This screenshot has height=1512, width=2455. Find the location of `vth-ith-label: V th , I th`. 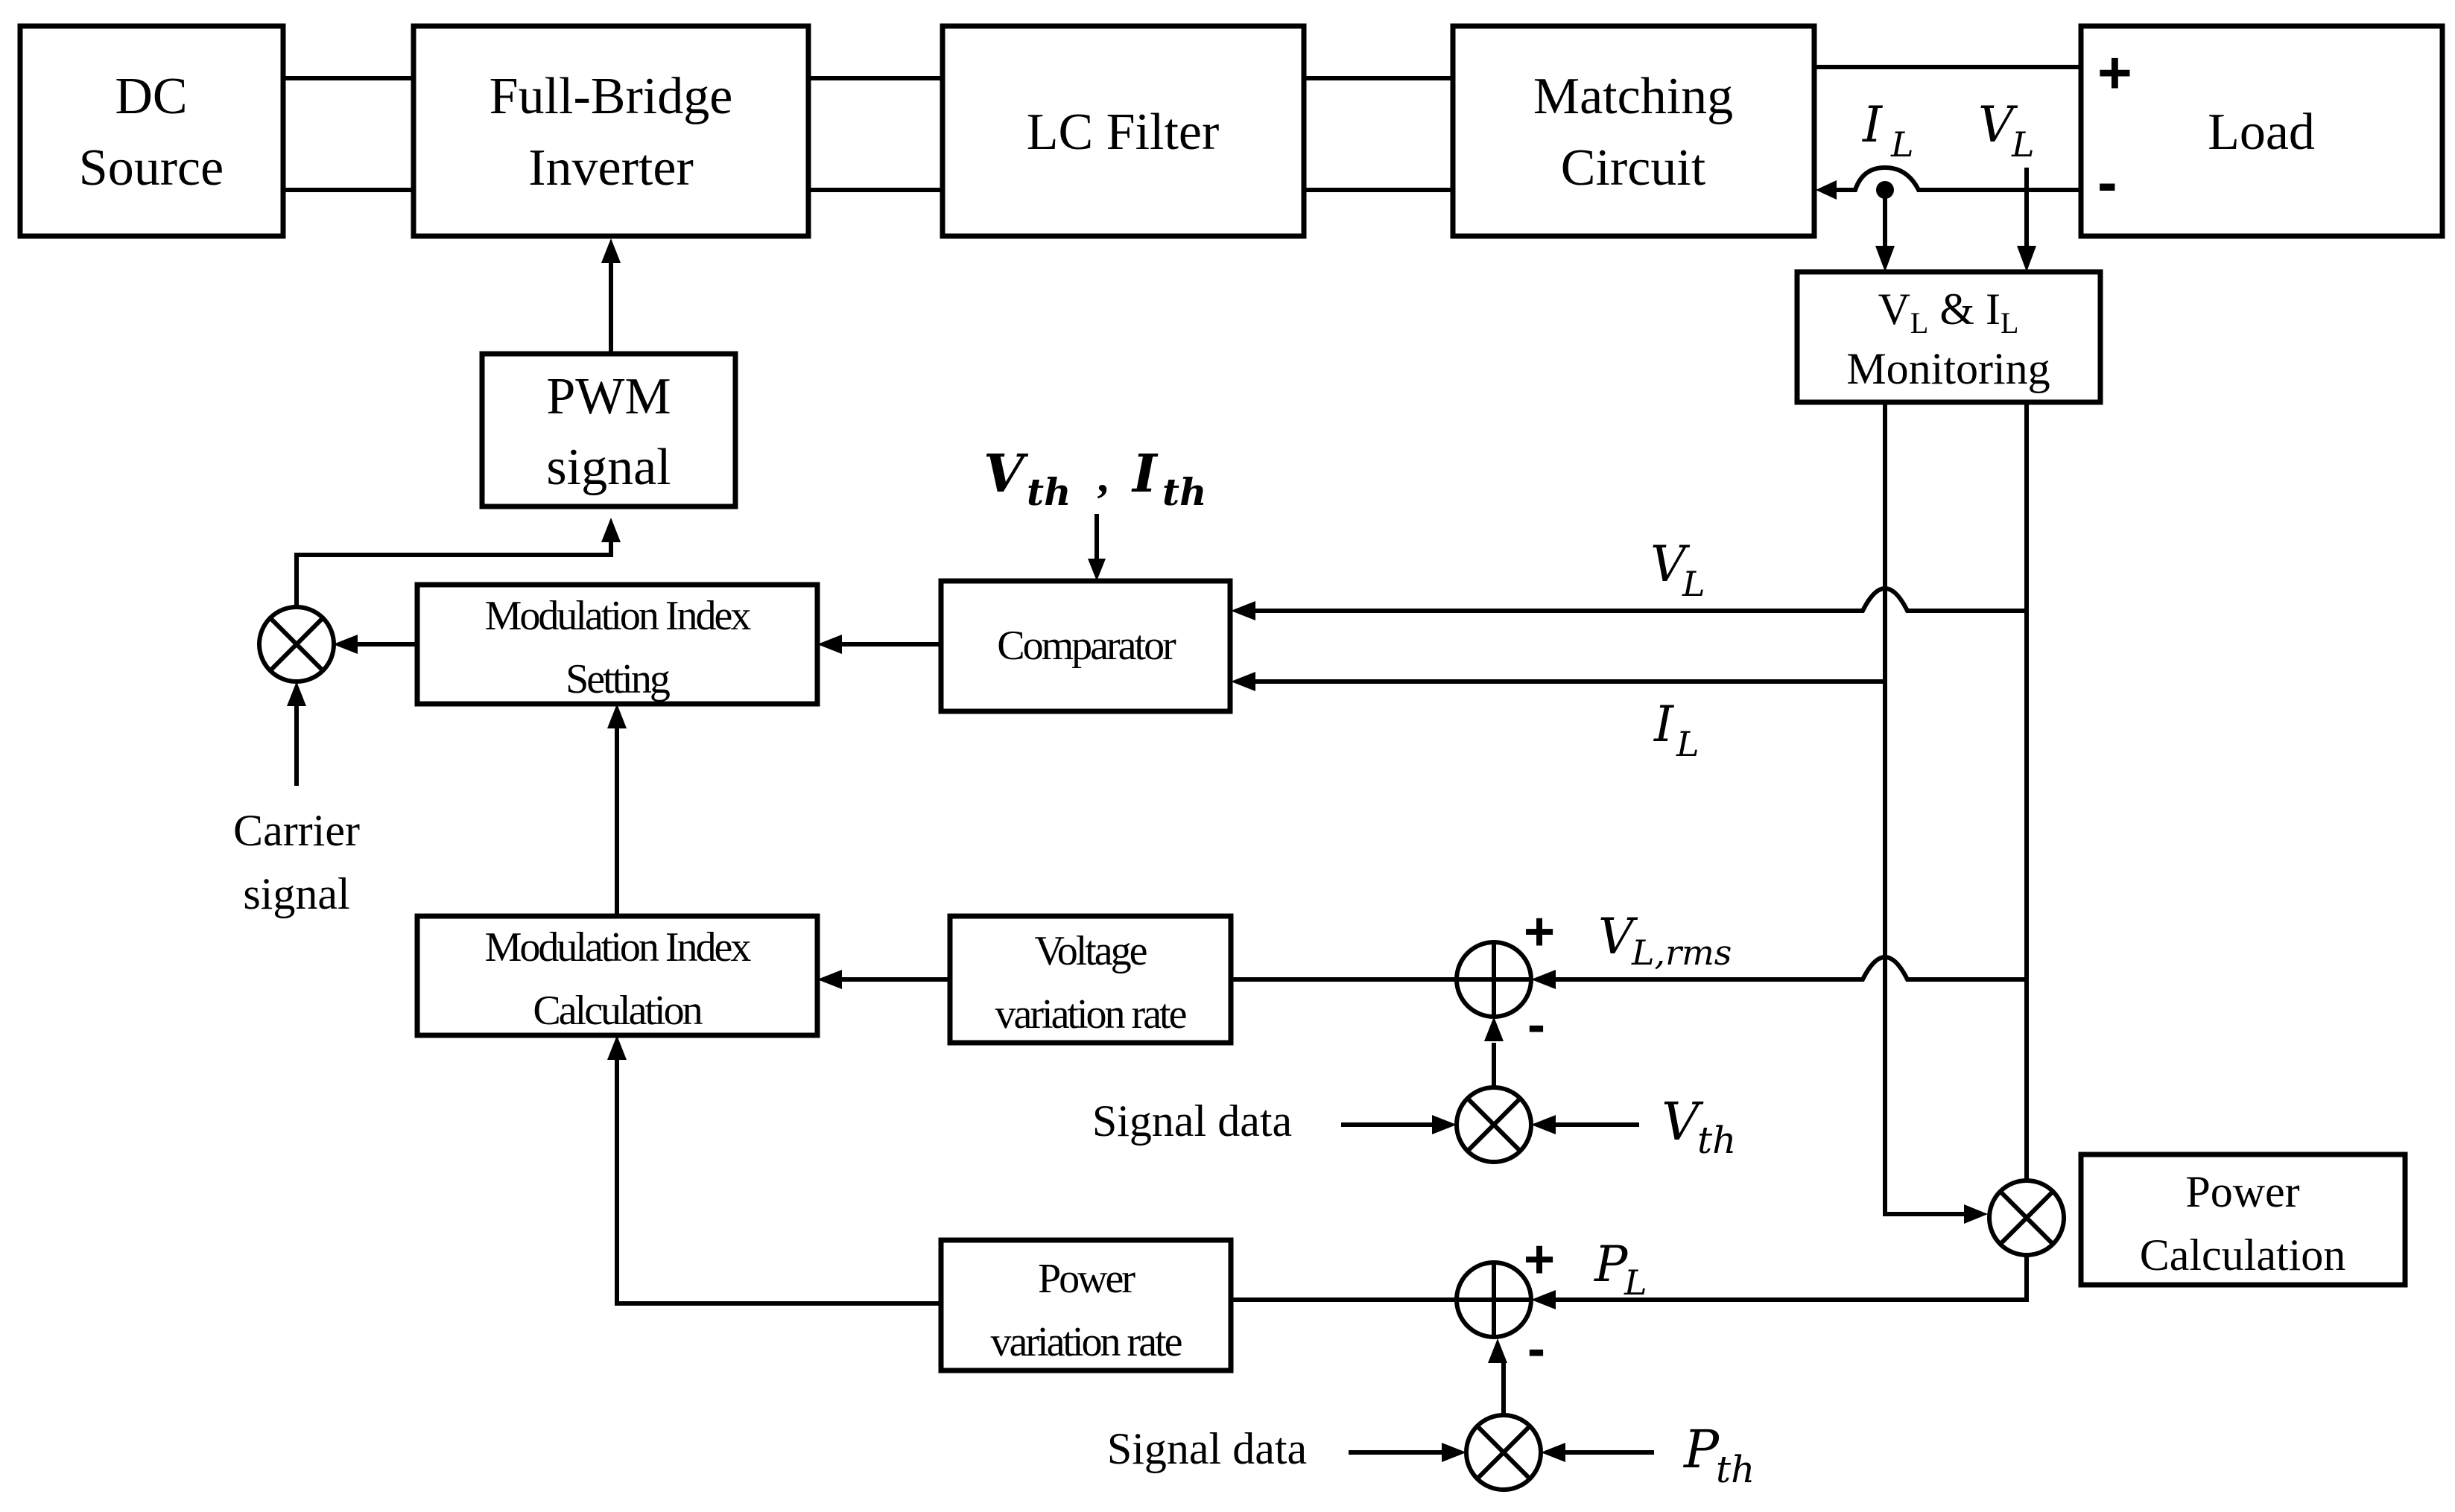

vth-ith-label: V th , I th is located at coordinates (1094, 478).